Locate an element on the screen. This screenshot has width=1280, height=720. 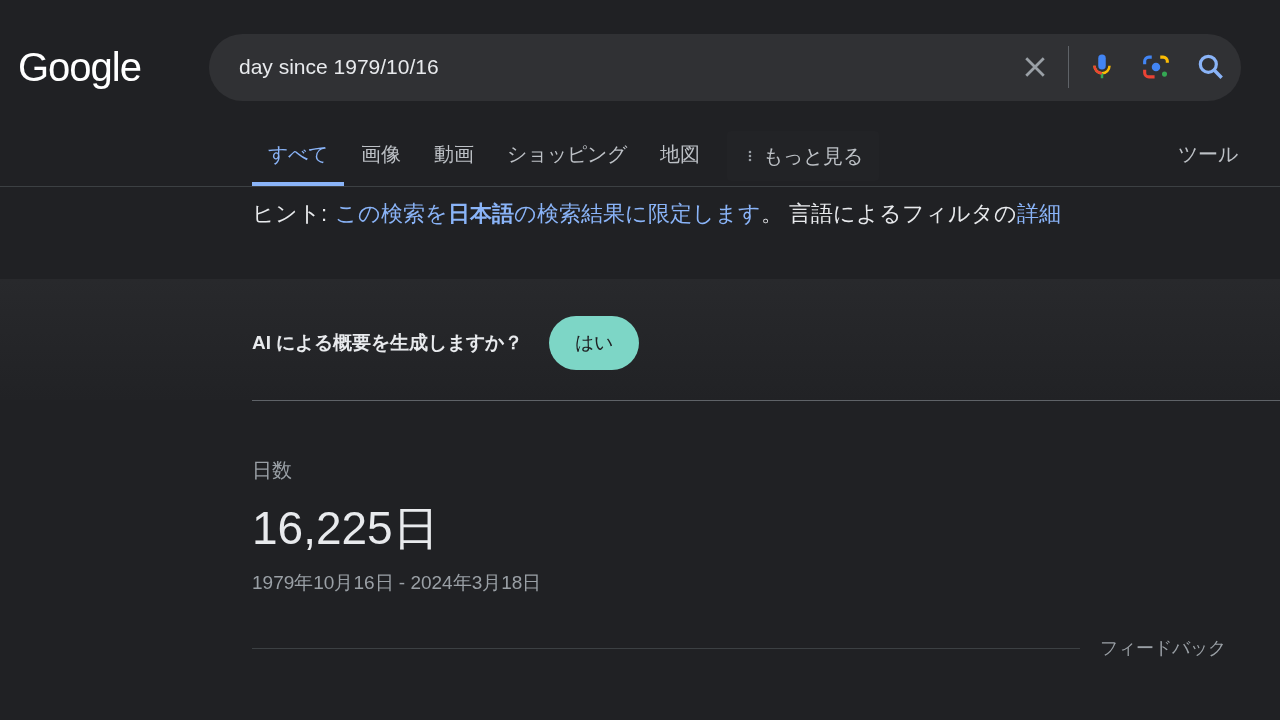
tab: 動画 is located at coordinates (454, 156).